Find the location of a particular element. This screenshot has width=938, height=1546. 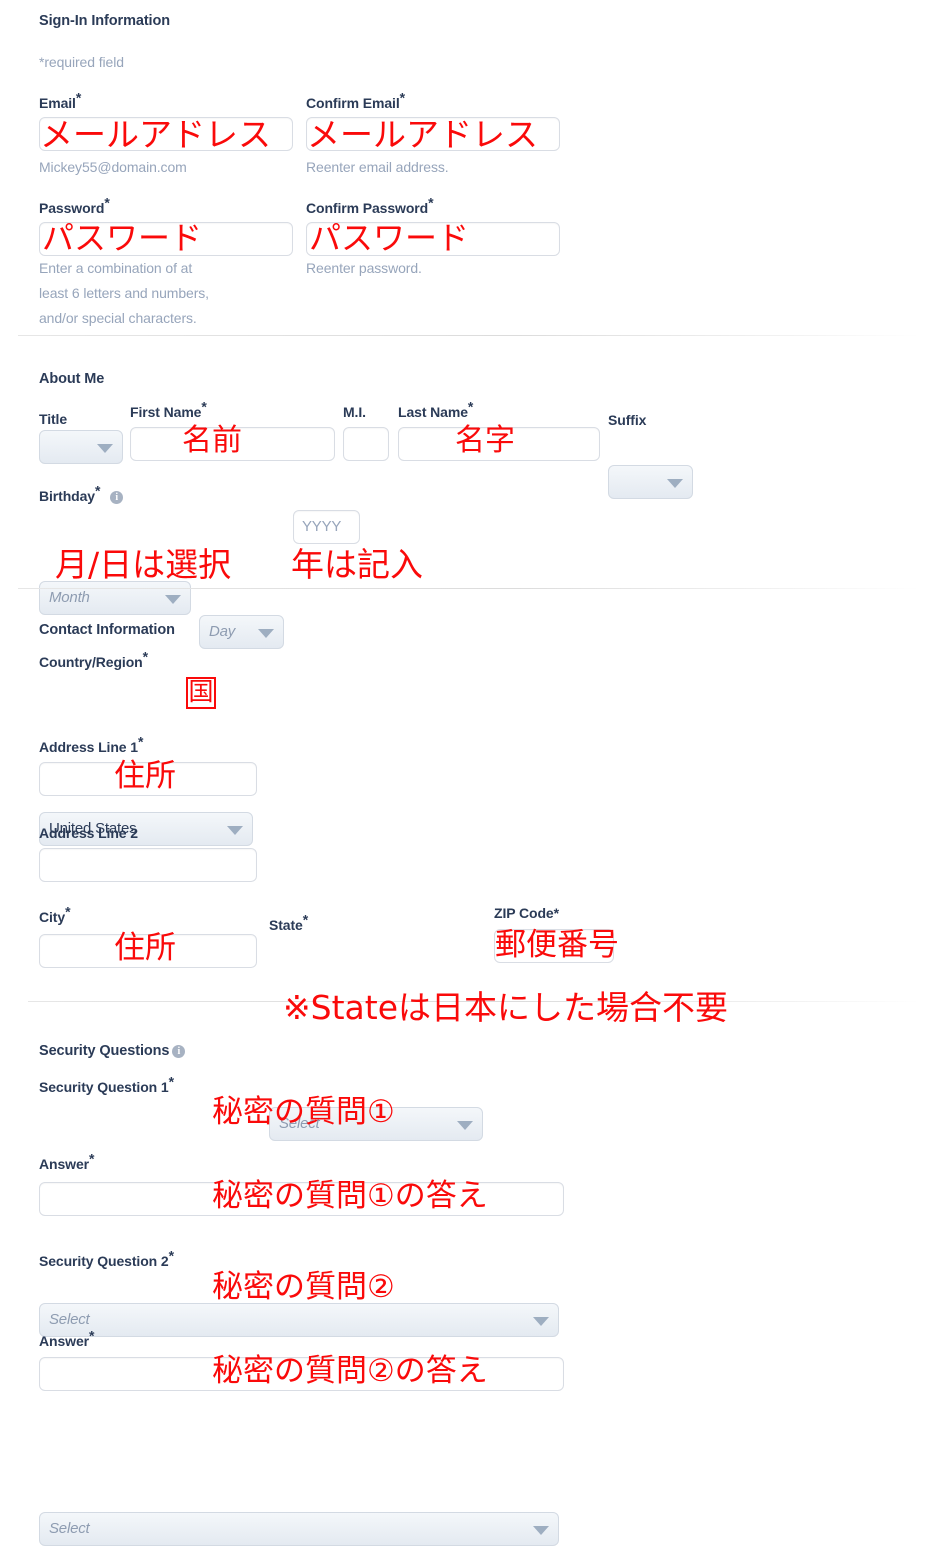

input-birth-year-placeholder: YYYY is located at coordinates (322, 526).